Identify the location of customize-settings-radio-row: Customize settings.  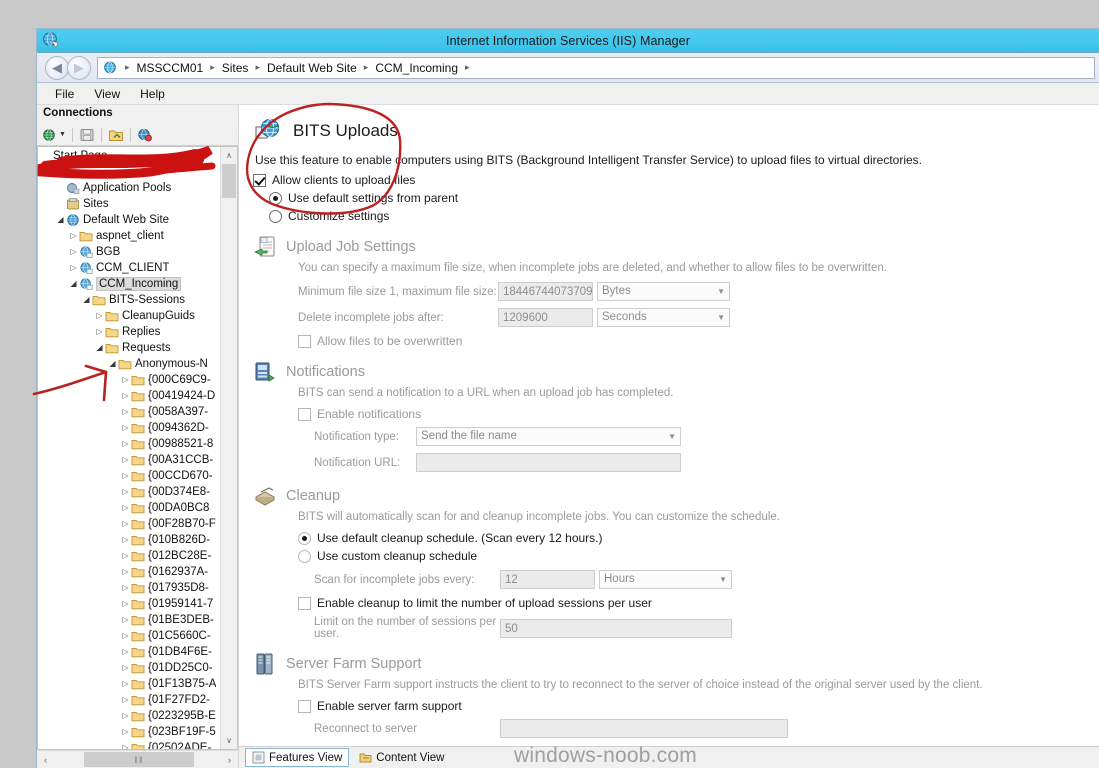
(670, 216).